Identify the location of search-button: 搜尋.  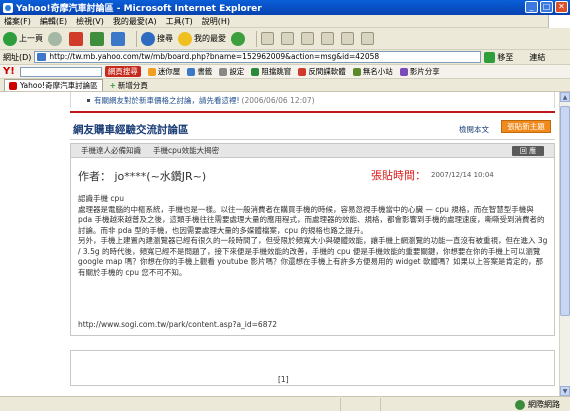
(157, 38).